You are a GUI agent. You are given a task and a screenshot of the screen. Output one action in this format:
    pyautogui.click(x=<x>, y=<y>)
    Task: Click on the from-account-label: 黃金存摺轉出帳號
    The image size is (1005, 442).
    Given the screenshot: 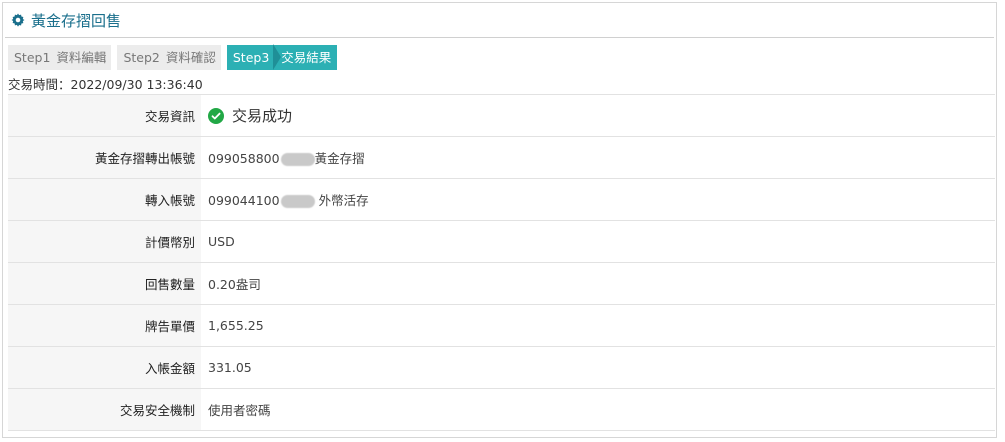 What is the action you would take?
    pyautogui.click(x=104, y=157)
    